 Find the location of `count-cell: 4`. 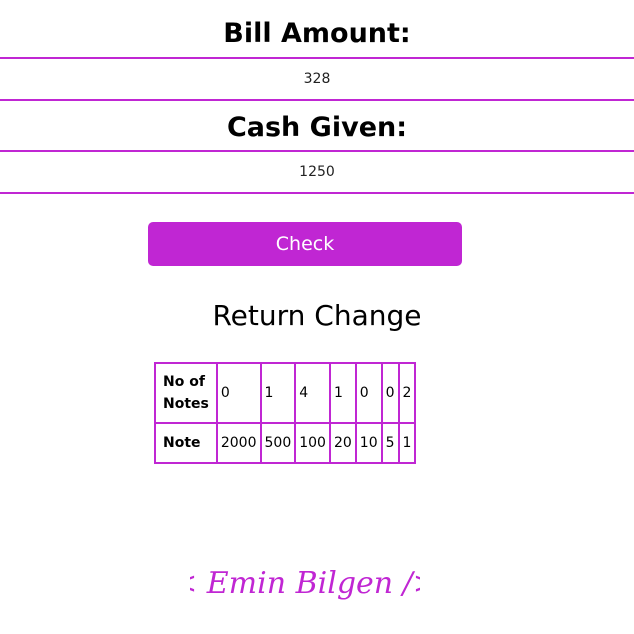

count-cell: 4 is located at coordinates (312, 393).